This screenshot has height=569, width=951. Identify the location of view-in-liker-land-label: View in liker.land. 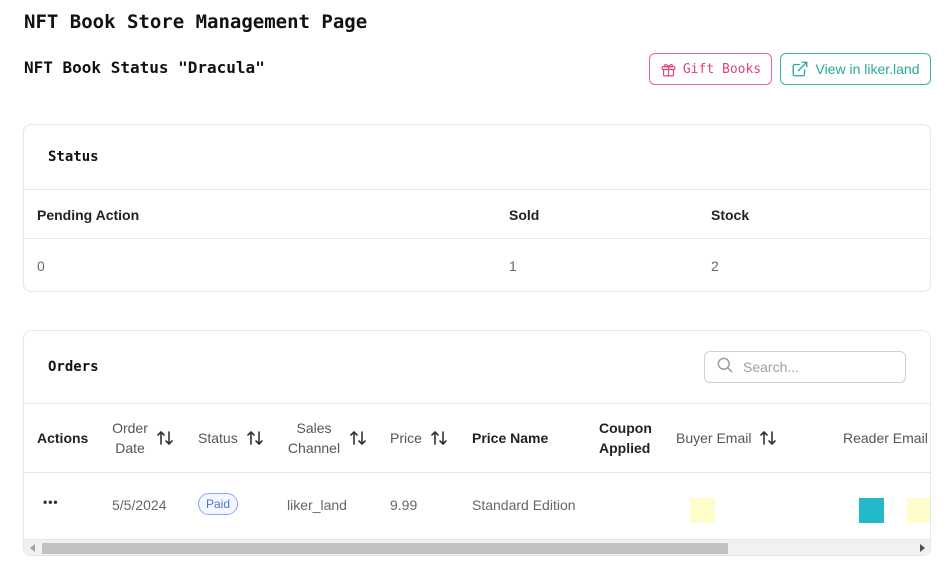
(867, 69).